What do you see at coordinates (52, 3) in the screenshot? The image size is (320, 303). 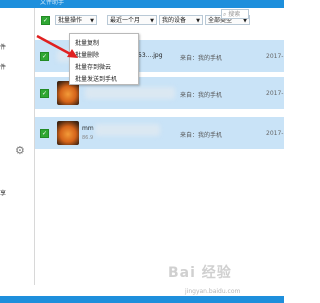 I see `window-title: 文件助手` at bounding box center [52, 3].